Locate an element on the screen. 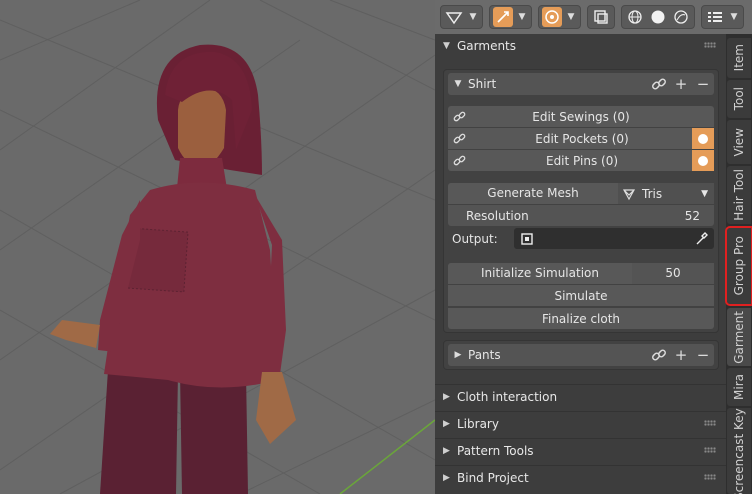  bind-project-header: ▶ Bind Project is located at coordinates (580, 477).